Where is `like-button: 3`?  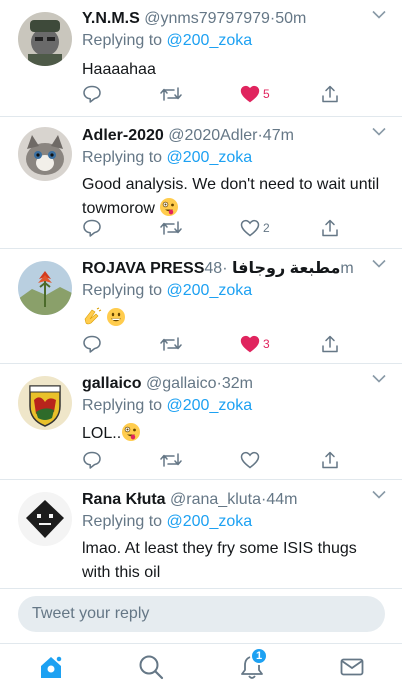 like-button: 3 is located at coordinates (255, 344).